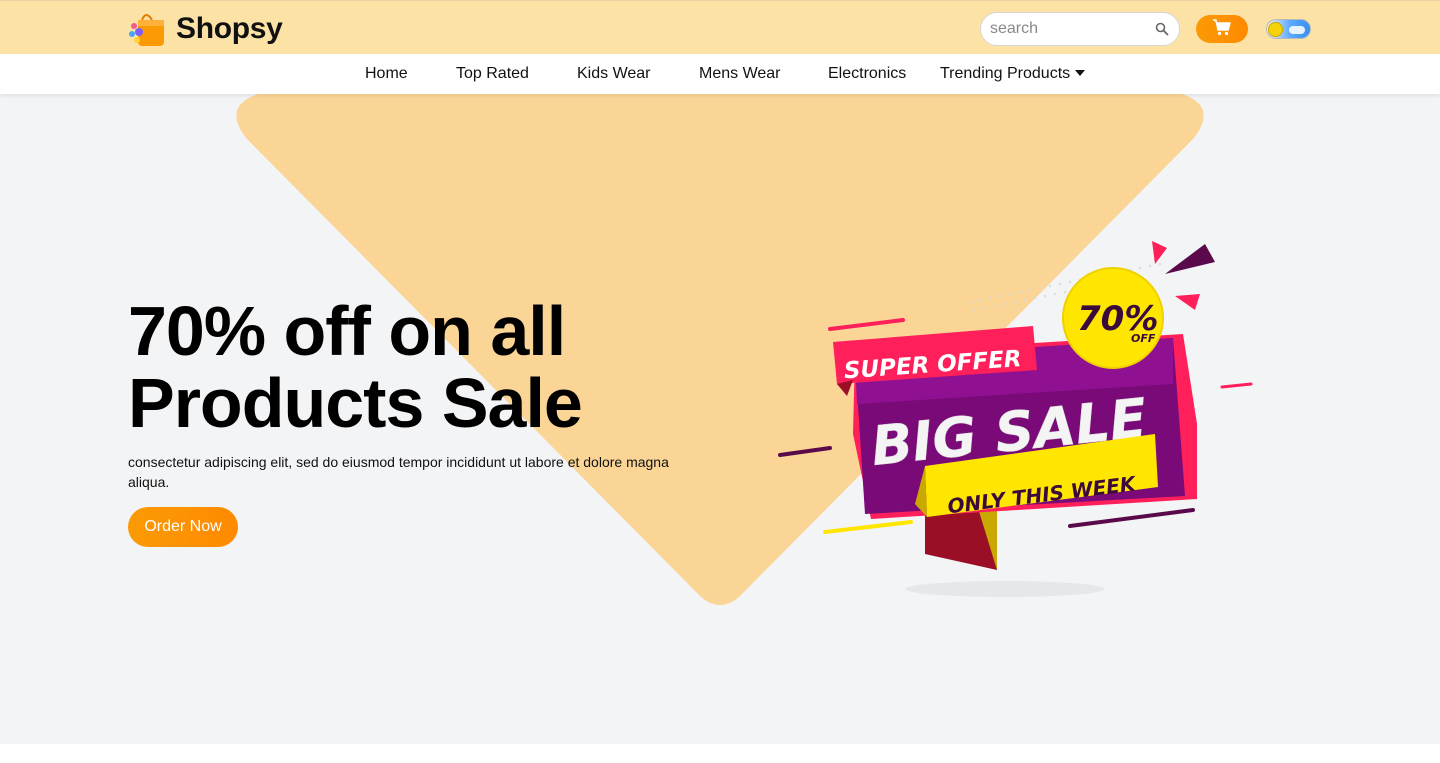 The image size is (1440, 763). I want to click on cart-button, so click(1222, 29).